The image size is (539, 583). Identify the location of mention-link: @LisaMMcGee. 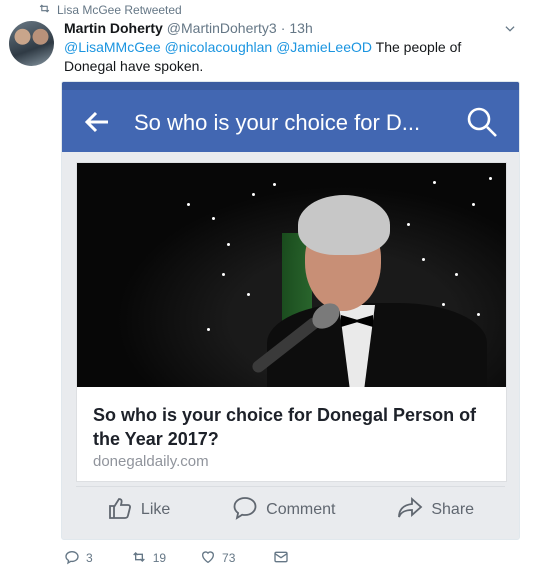
(112, 47).